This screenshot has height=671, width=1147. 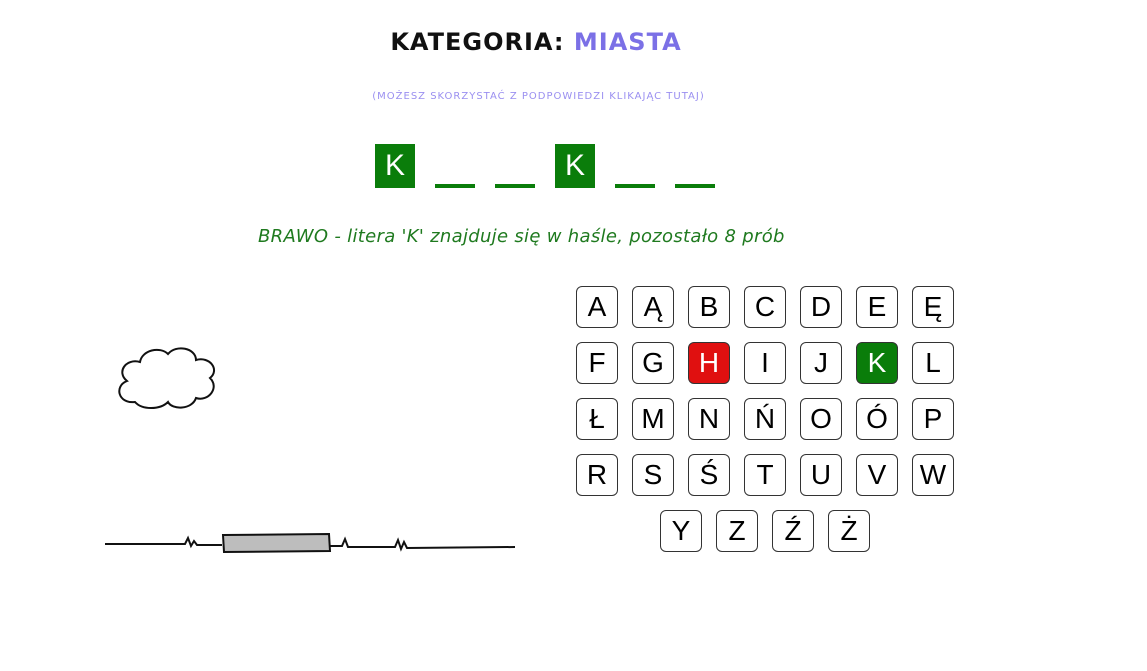 I want to click on hangman-scene, so click(x=310, y=450).